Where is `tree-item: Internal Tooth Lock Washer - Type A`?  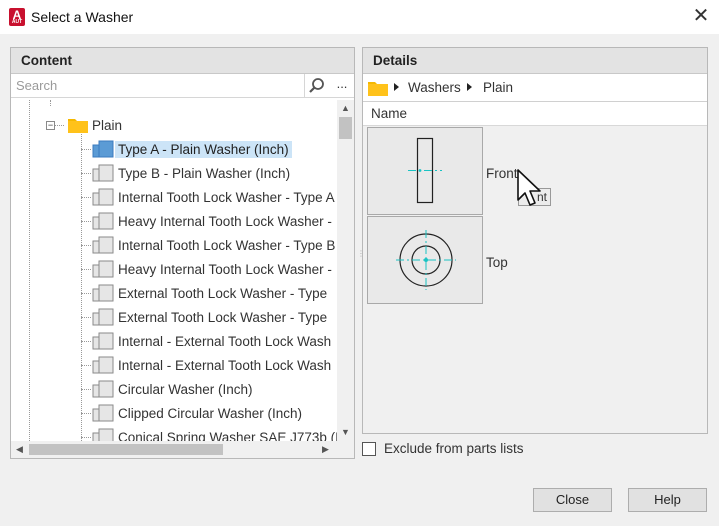
tree-item: Internal Tooth Lock Washer - Type A is located at coordinates (214, 197).